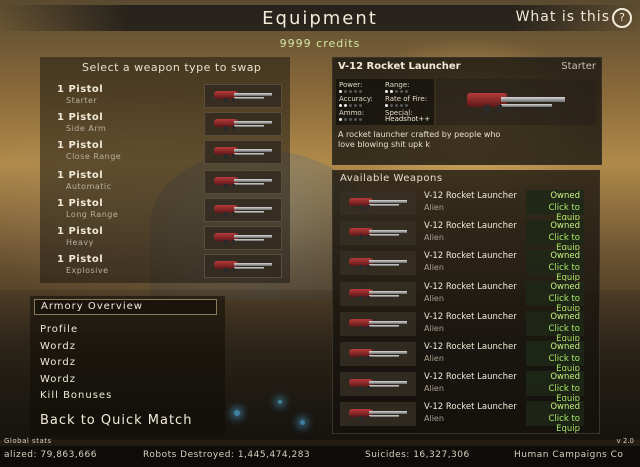 The image size is (640, 467). What do you see at coordinates (172, 153) in the screenshot?
I see `weapon-slot: 1 Pistol Close Range` at bounding box center [172, 153].